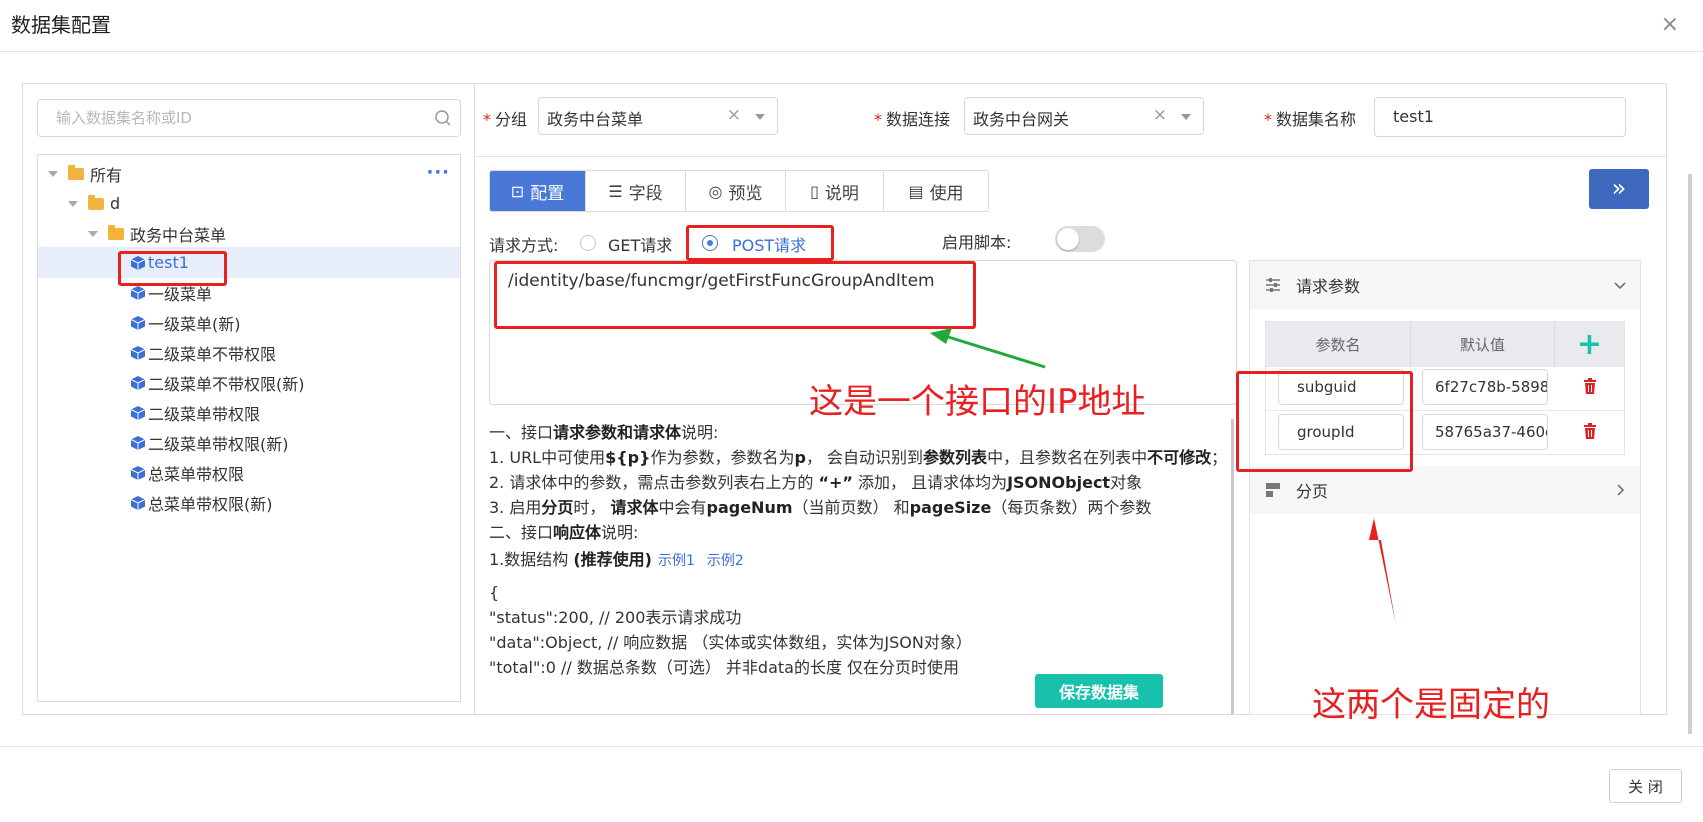 This screenshot has width=1703, height=822. Describe the element at coordinates (1163, 476) in the screenshot. I see `annotation-arrows` at that location.